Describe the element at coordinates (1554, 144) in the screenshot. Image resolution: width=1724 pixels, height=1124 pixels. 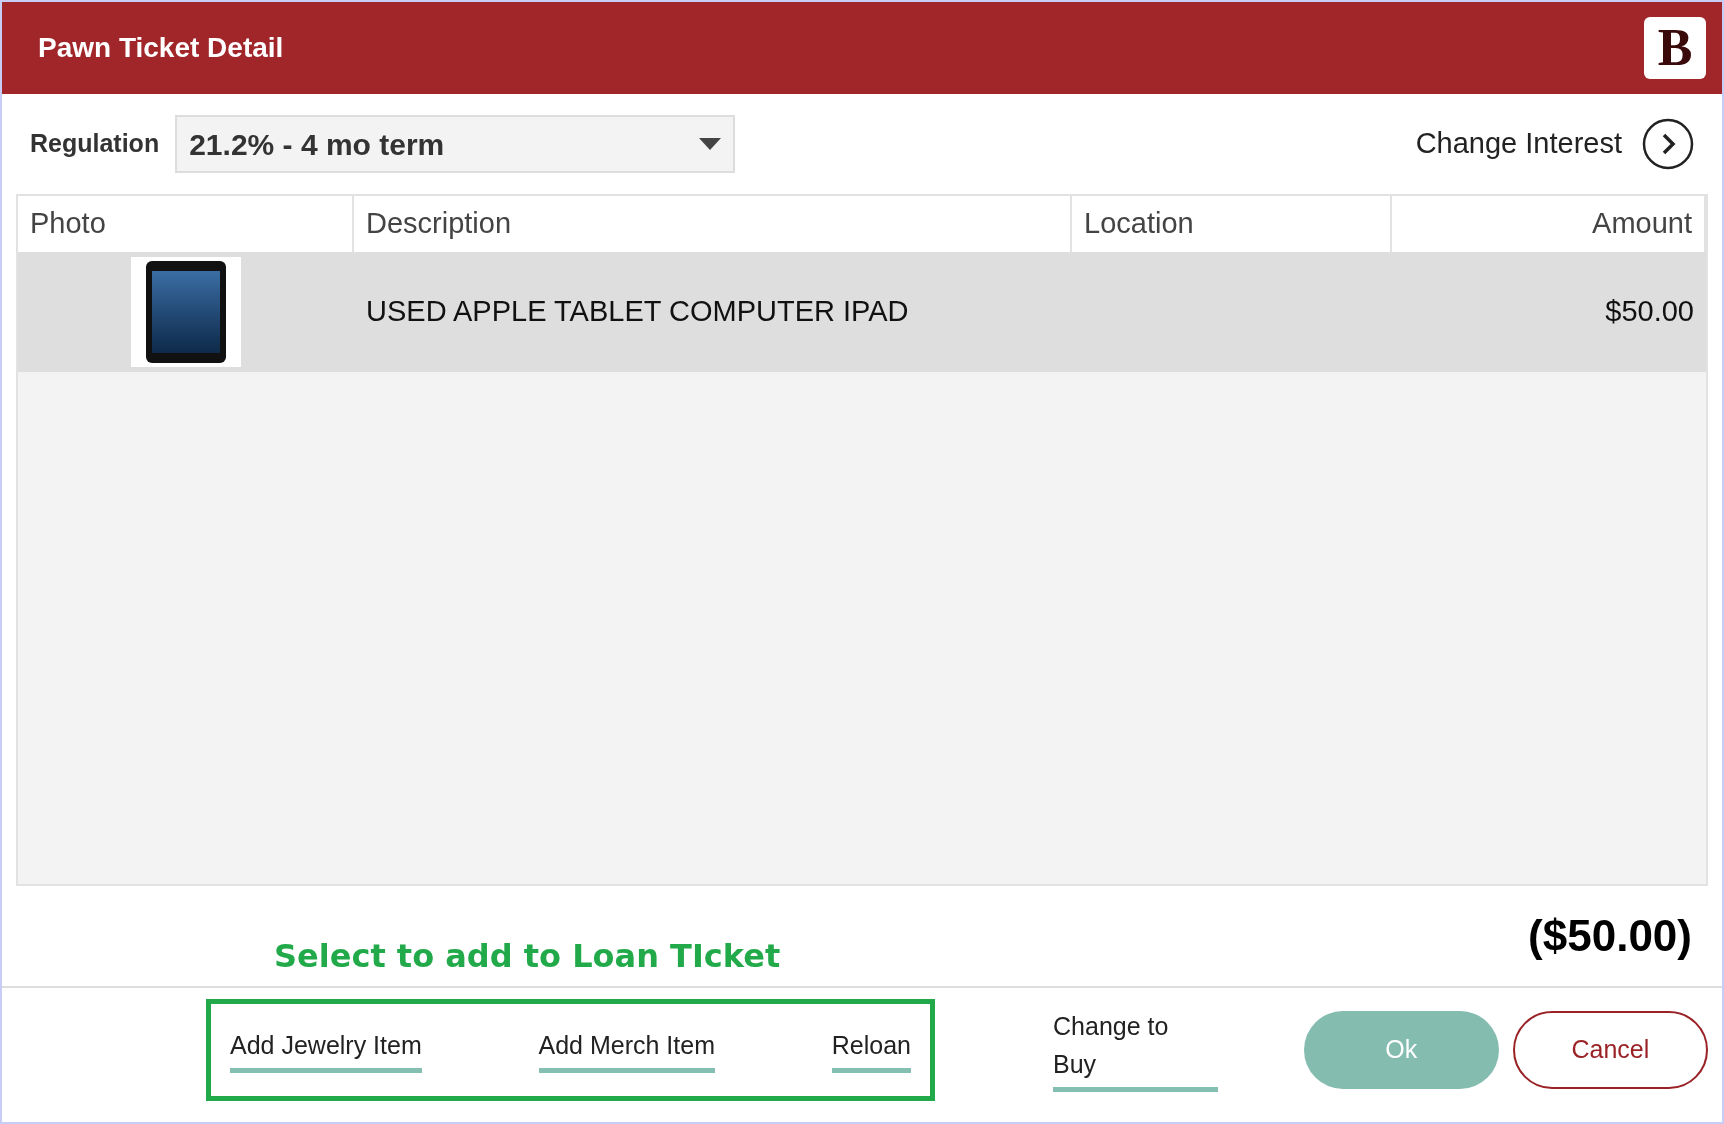
I see `change-interest-button: Change Interest` at that location.